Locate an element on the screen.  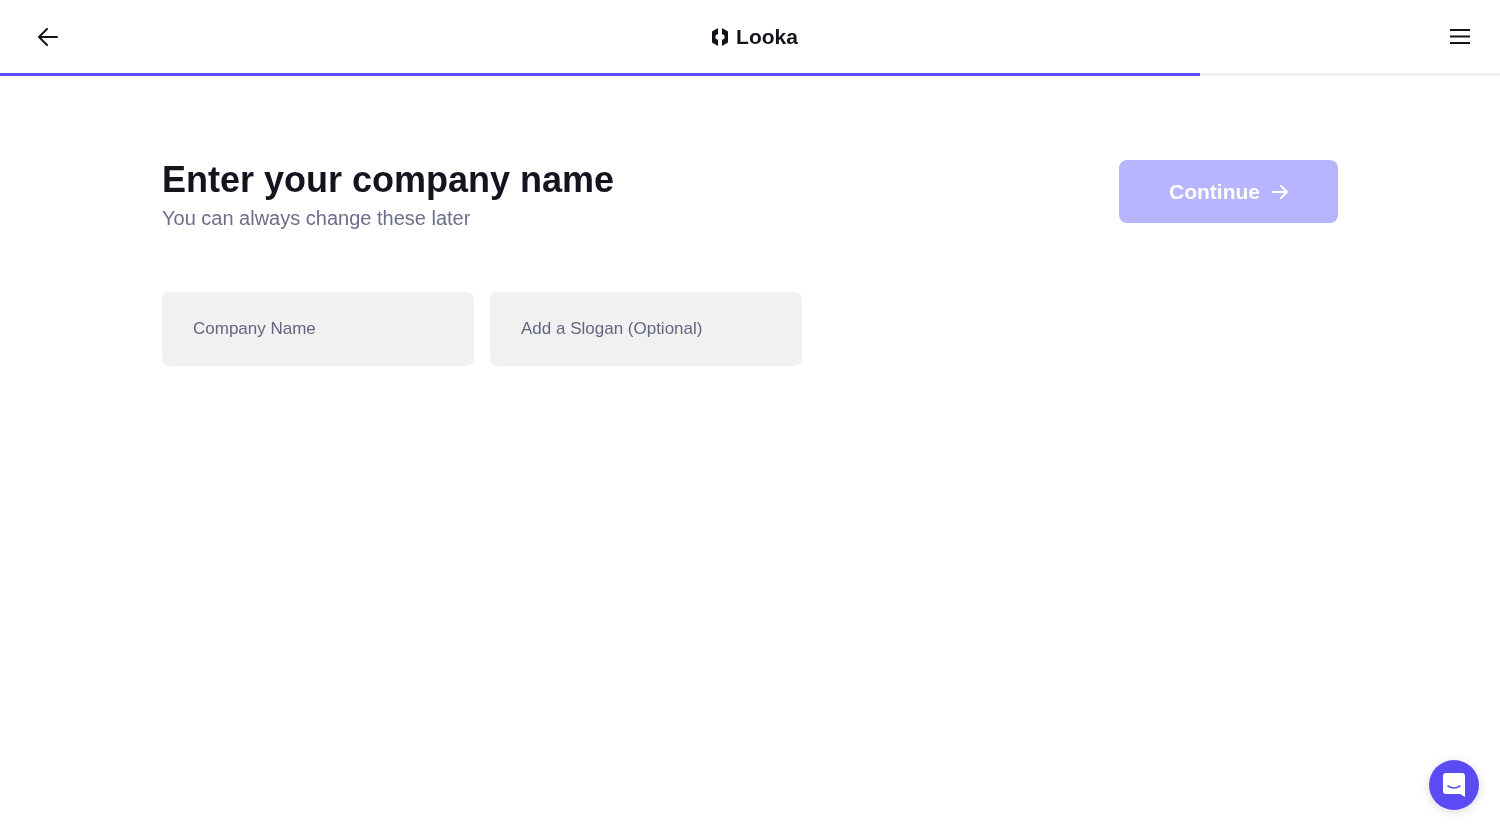
page-heading: Enter your company name is located at coordinates (388, 180).